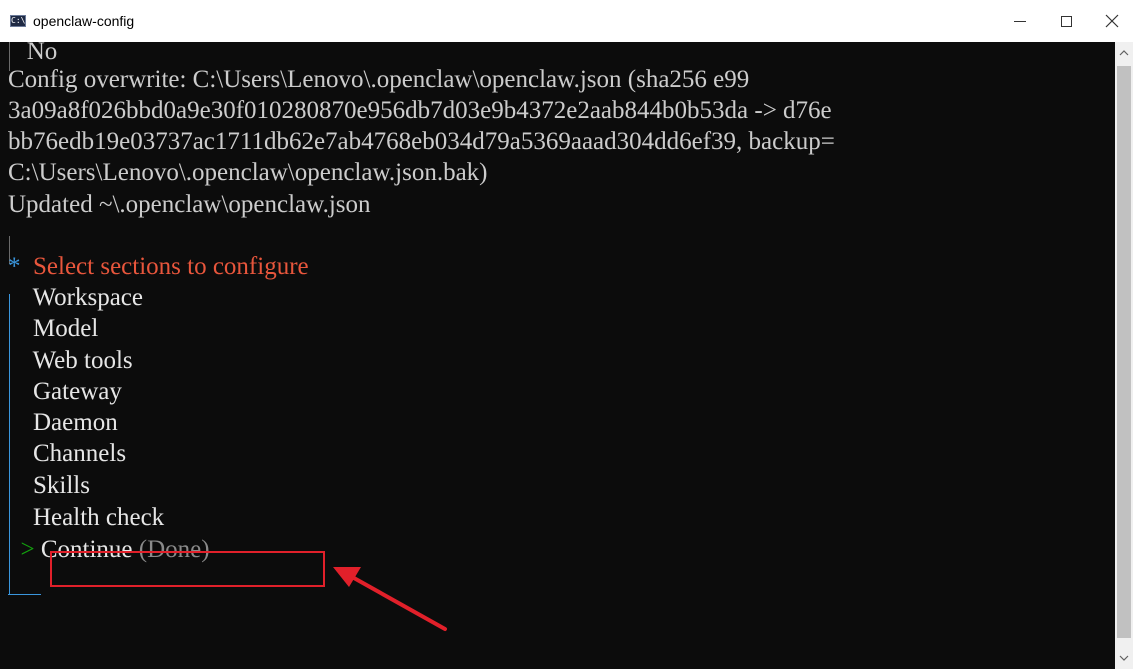  Describe the element at coordinates (63, 423) in the screenshot. I see `option-daemon: Daemon` at that location.